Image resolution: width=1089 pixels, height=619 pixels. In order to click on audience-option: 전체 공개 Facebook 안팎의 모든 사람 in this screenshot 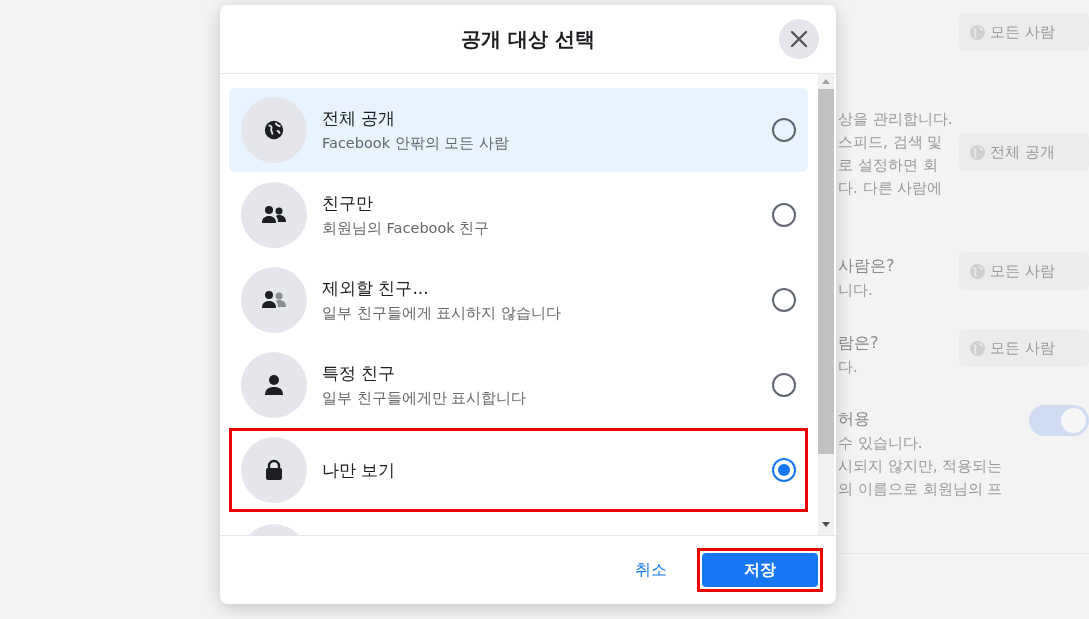, I will do `click(518, 130)`.